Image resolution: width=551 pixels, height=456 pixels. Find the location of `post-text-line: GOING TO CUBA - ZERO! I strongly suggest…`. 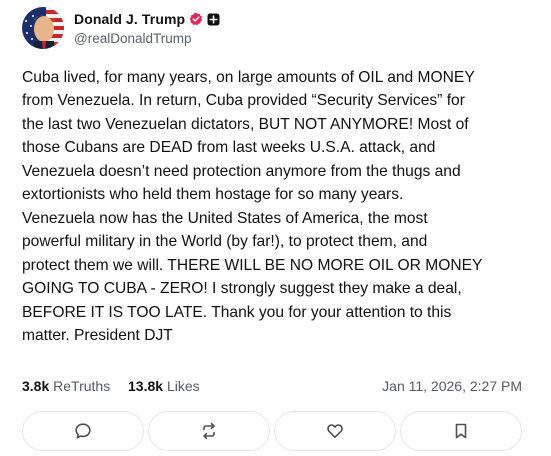

post-text-line: GOING TO CUBA - ZERO! I strongly suggest… is located at coordinates (242, 289).